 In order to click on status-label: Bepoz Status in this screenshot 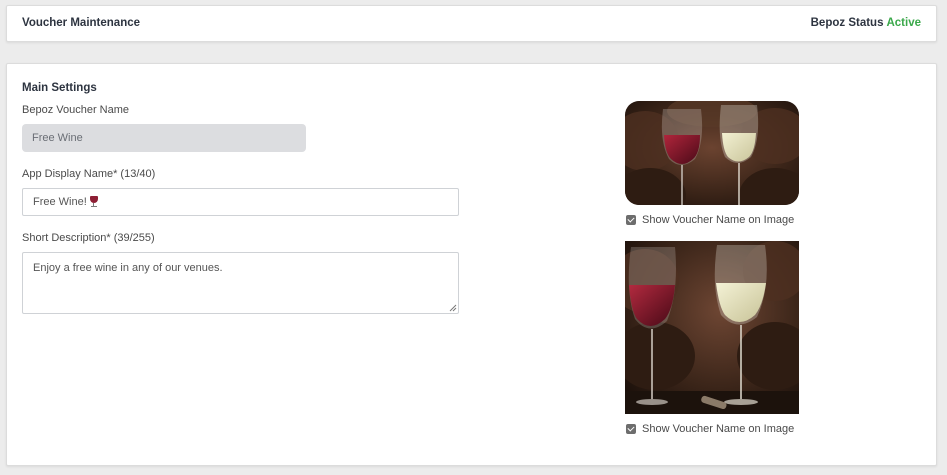, I will do `click(847, 23)`.